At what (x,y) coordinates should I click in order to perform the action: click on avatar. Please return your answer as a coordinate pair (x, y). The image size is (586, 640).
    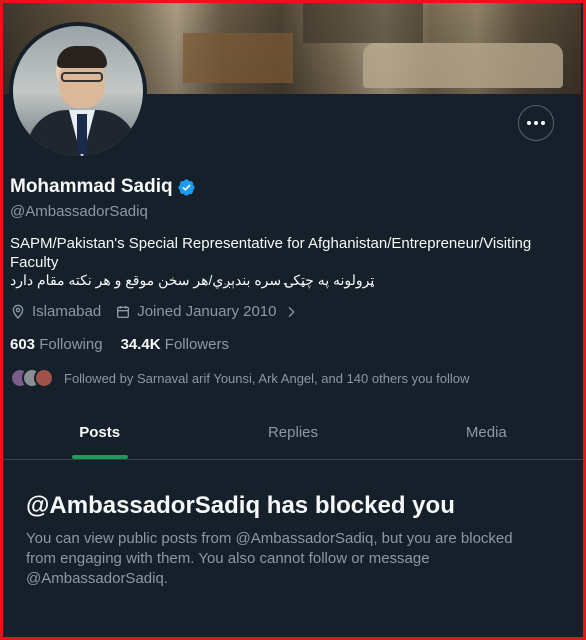
    Looking at the image, I should click on (44, 378).